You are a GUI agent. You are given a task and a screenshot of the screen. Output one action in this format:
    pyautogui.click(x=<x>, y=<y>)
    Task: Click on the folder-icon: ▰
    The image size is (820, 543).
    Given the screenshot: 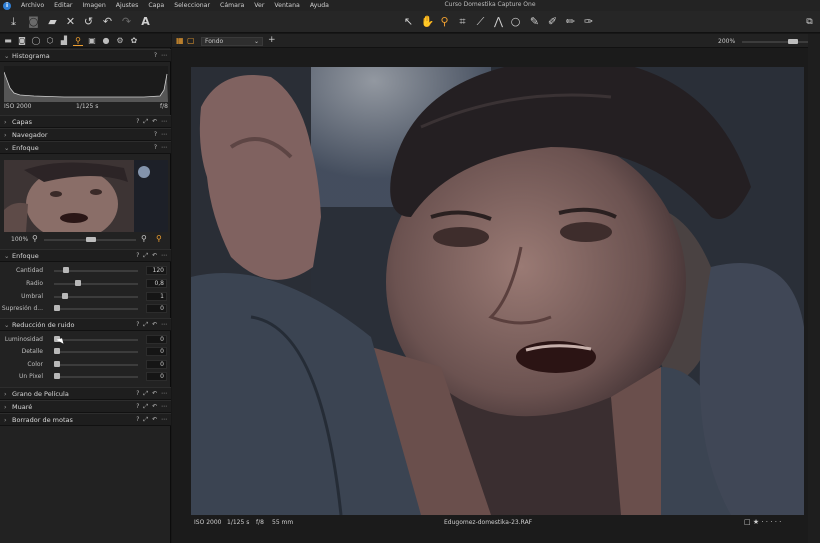 What is the action you would take?
    pyautogui.click(x=52, y=22)
    